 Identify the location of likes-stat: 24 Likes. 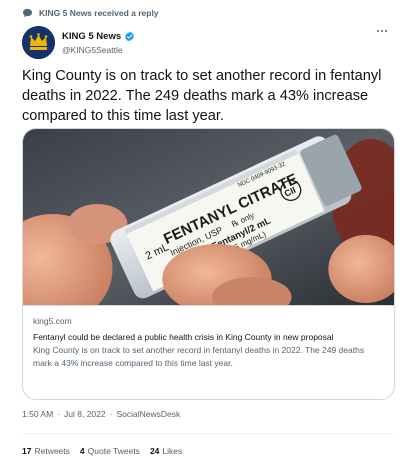
(166, 451).